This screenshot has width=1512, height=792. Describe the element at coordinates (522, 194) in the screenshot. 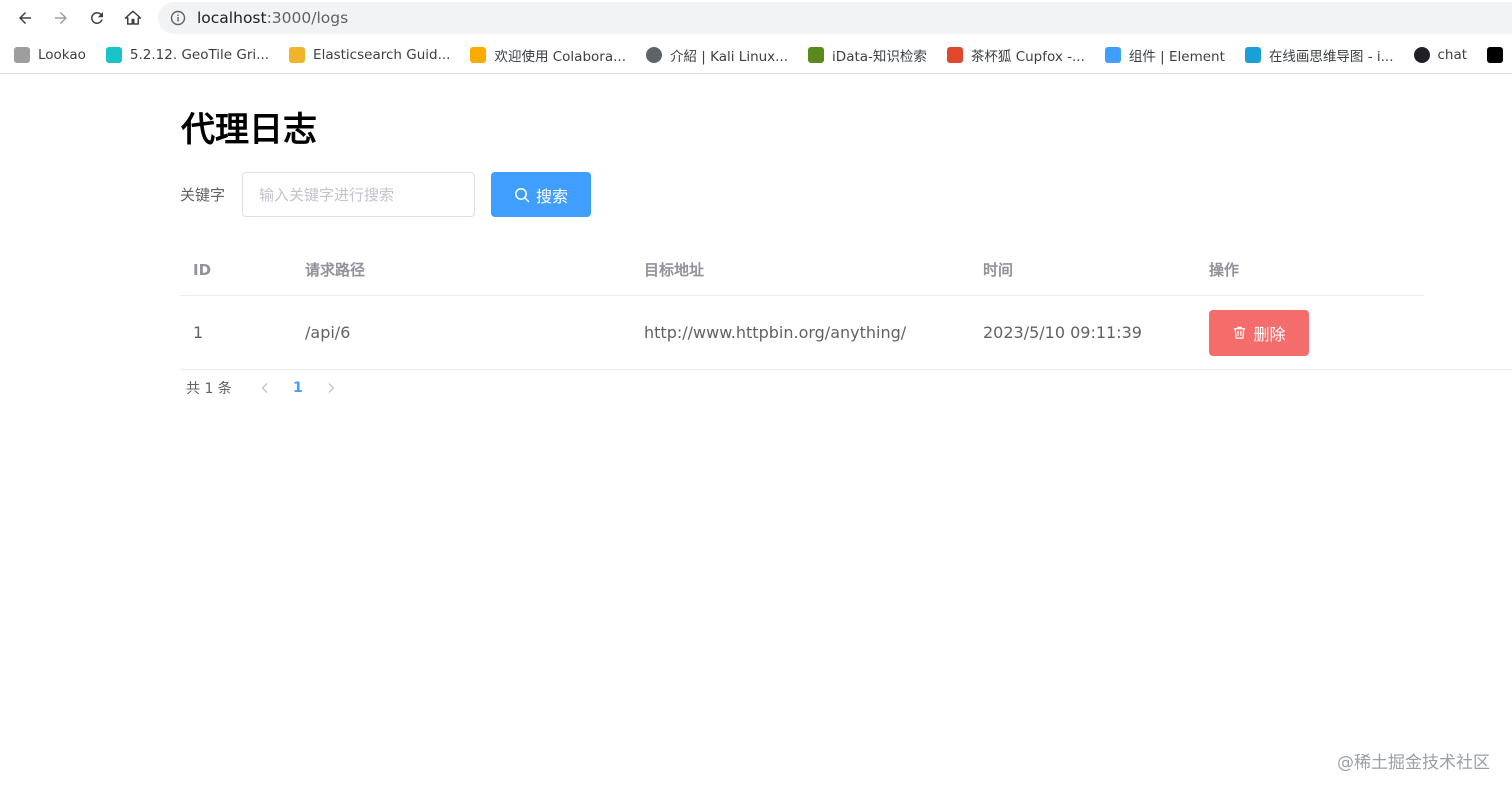

I see `search-icon` at that location.